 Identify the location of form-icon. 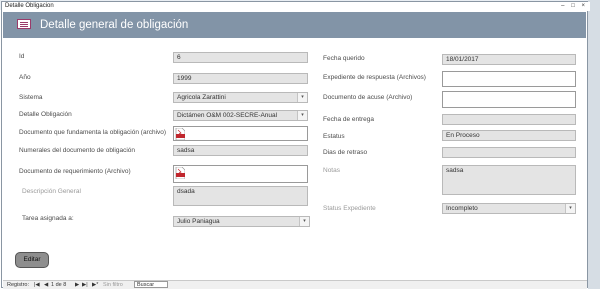
(24, 24).